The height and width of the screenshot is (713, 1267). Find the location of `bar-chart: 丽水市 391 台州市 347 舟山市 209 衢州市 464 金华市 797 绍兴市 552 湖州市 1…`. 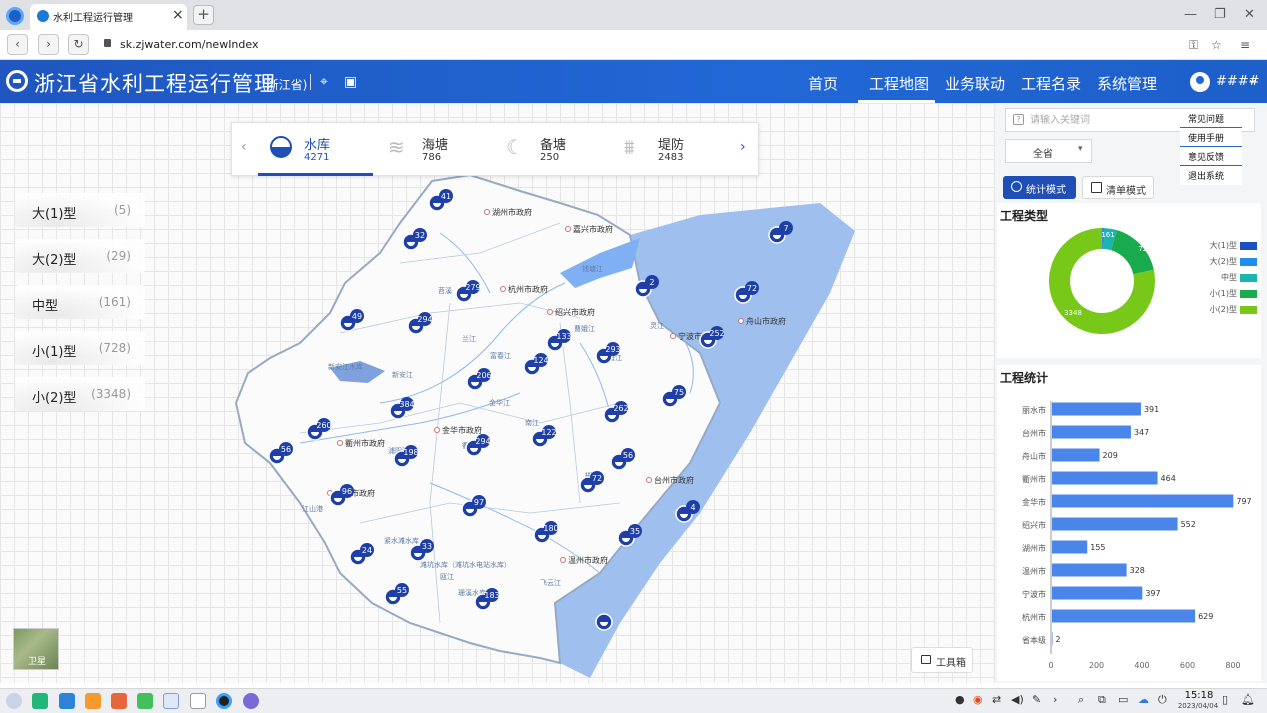

bar-chart: 丽水市 391 台州市 347 舟山市 209 衢州市 464 金华市 797 绍兴市 552 湖州市 1… is located at coordinates (1137, 535).